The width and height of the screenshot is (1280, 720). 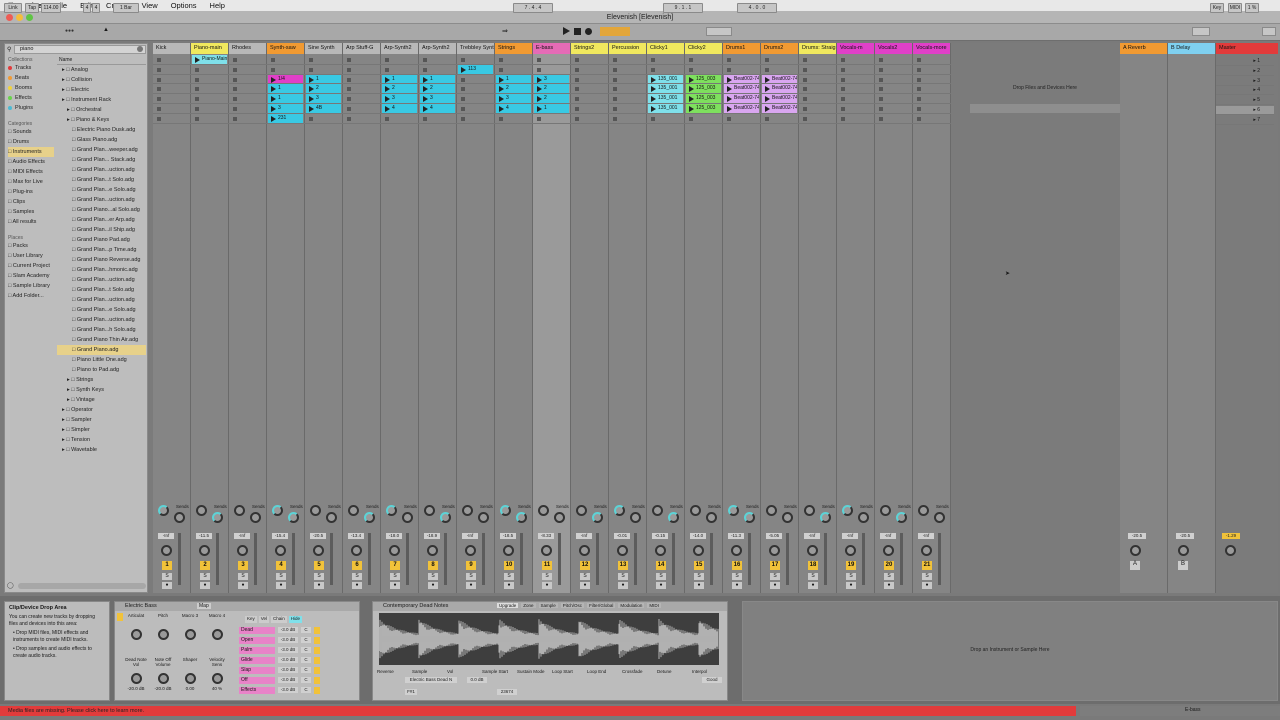 What do you see at coordinates (1183, 565) in the screenshot?
I see `return-letter: B` at bounding box center [1183, 565].